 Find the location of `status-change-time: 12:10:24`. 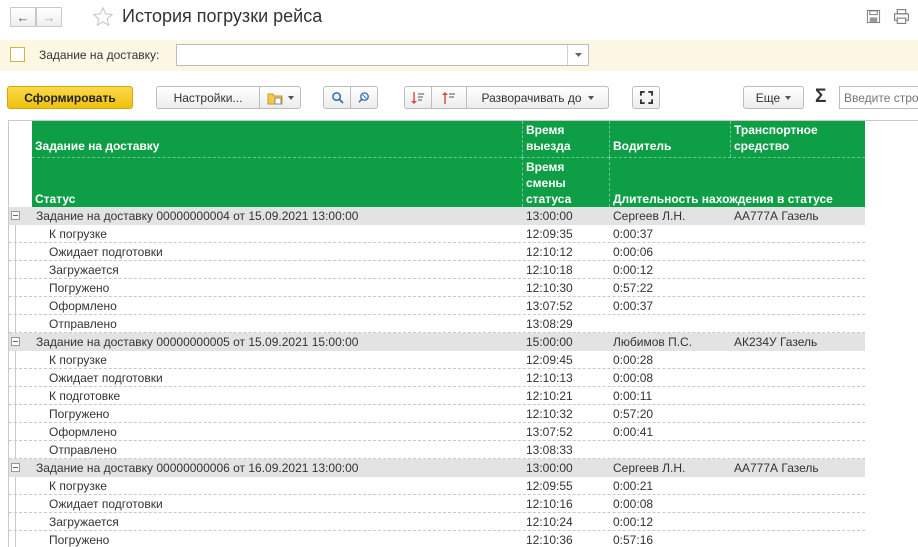

status-change-time: 12:10:24 is located at coordinates (549, 522).